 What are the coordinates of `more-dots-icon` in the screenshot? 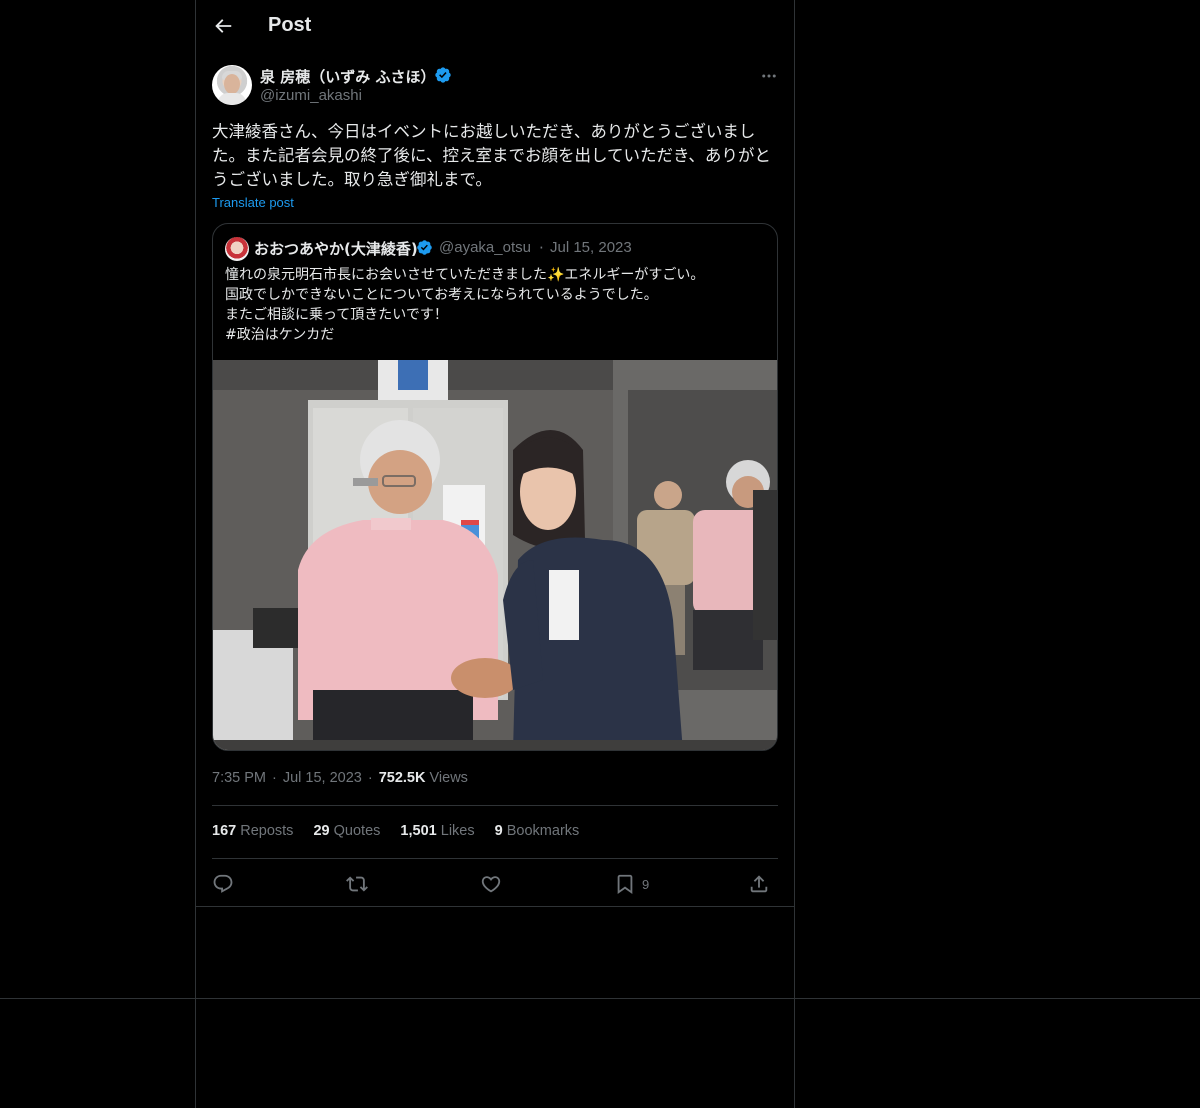 It's located at (769, 76).